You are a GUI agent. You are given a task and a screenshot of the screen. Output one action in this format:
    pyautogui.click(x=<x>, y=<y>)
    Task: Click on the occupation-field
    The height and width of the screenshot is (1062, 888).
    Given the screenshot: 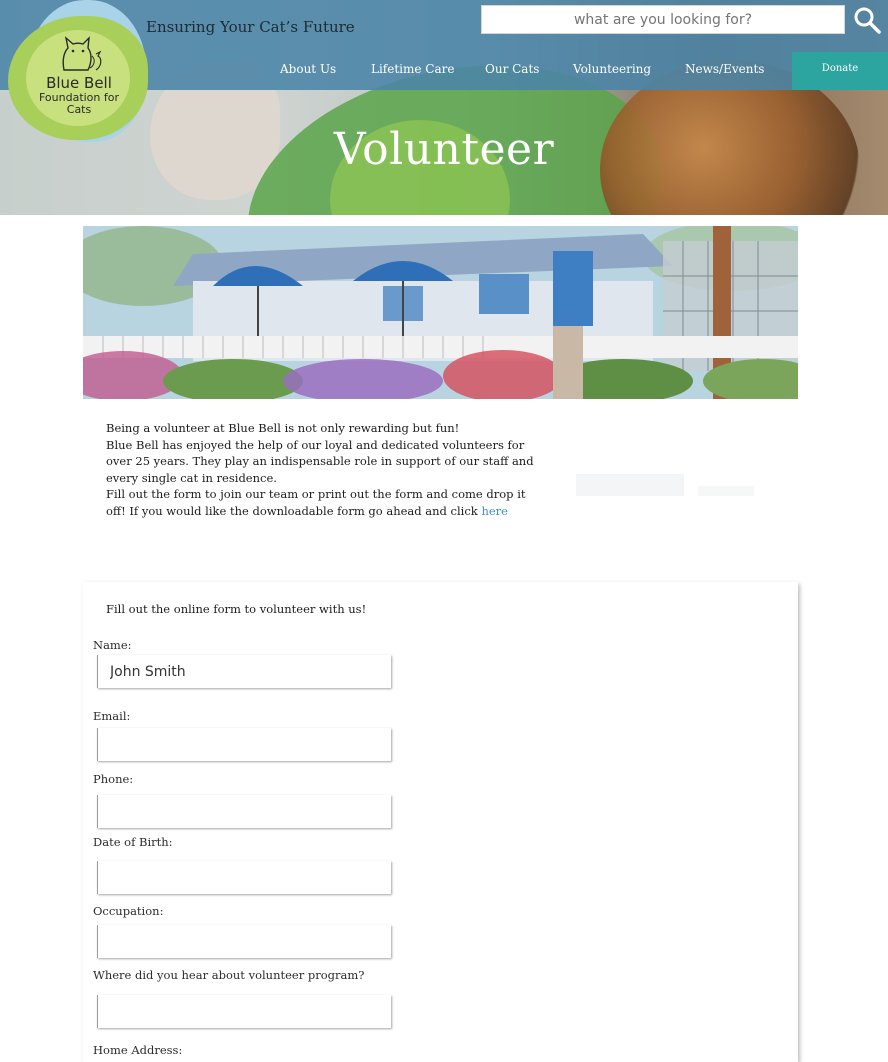 What is the action you would take?
    pyautogui.click(x=244, y=941)
    